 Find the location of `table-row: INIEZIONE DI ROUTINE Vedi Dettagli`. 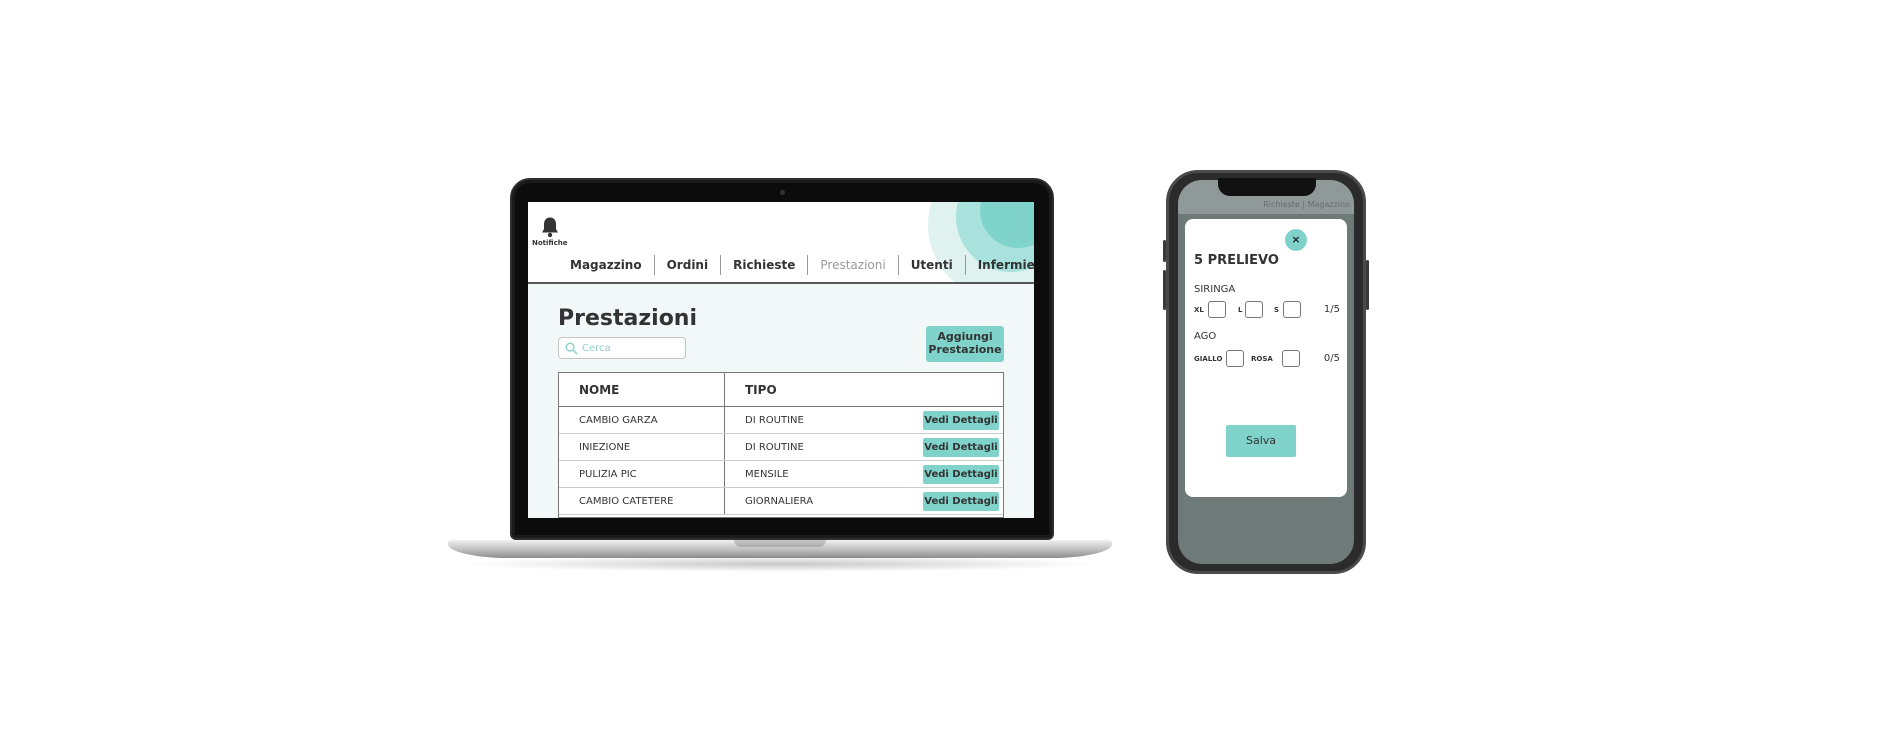

table-row: INIEZIONE DI ROUTINE Vedi Dettagli is located at coordinates (781, 447).